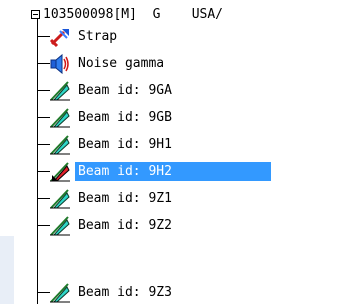  Describe the element at coordinates (59, 64) in the screenshot. I see `speaker-icon` at that location.